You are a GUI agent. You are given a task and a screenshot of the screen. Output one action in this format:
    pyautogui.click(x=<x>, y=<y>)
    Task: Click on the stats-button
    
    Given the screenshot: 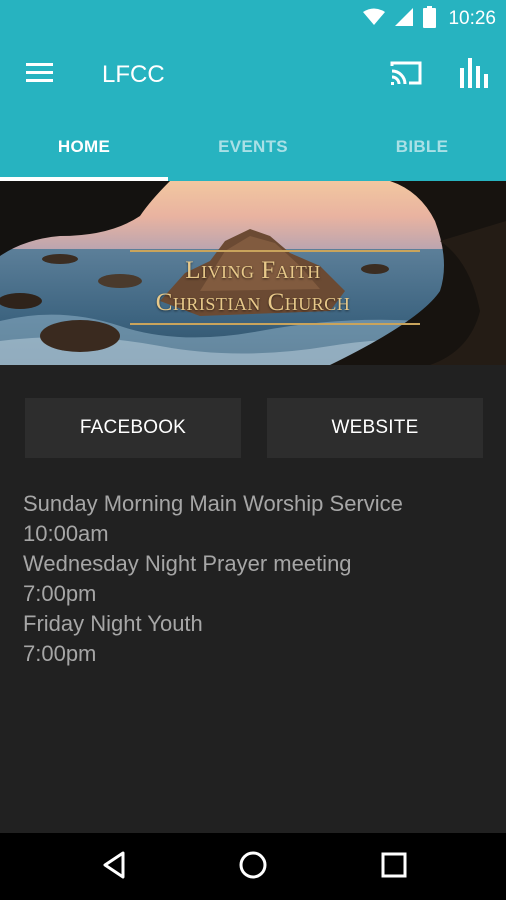 What is the action you would take?
    pyautogui.click(x=474, y=75)
    